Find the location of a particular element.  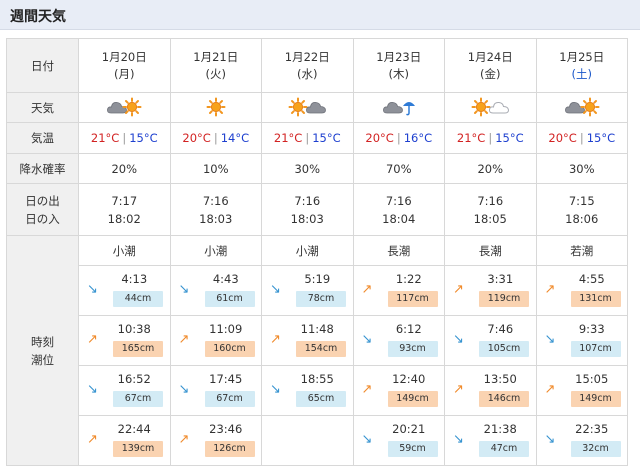

tide-level-badge: 119cm is located at coordinates (504, 299).